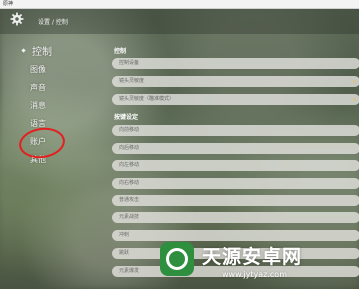 The width and height of the screenshot is (359, 289). Describe the element at coordinates (129, 63) in the screenshot. I see `row-label: 控制设备` at that location.